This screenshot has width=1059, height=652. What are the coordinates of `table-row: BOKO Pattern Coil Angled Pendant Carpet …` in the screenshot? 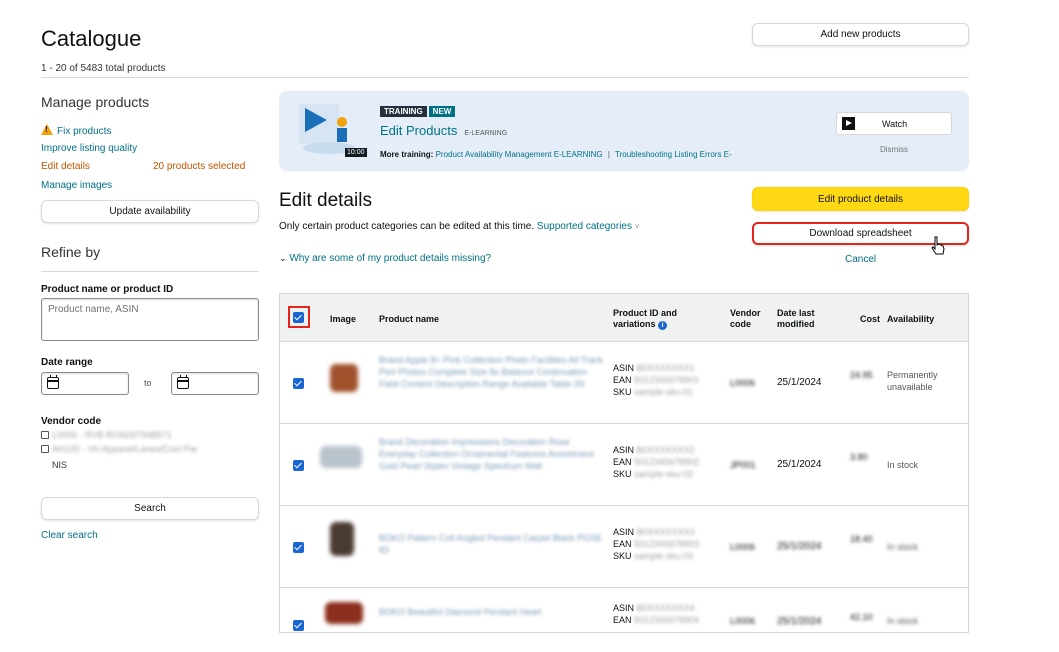 It's located at (624, 547).